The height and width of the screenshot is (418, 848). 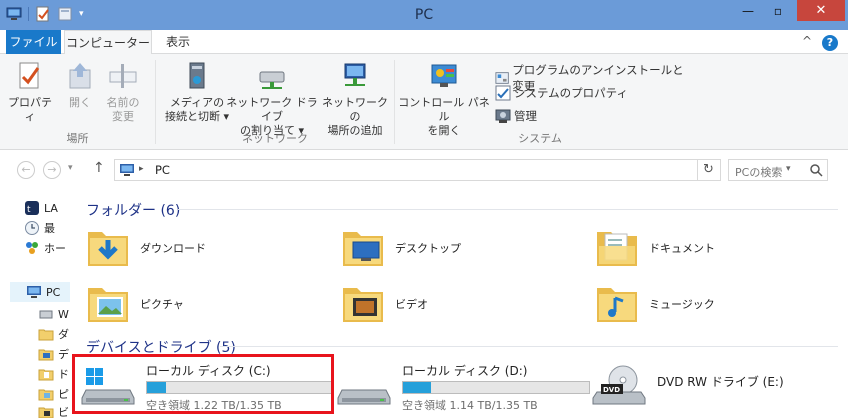 I want to click on system-properties-icon, so click(x=503, y=93).